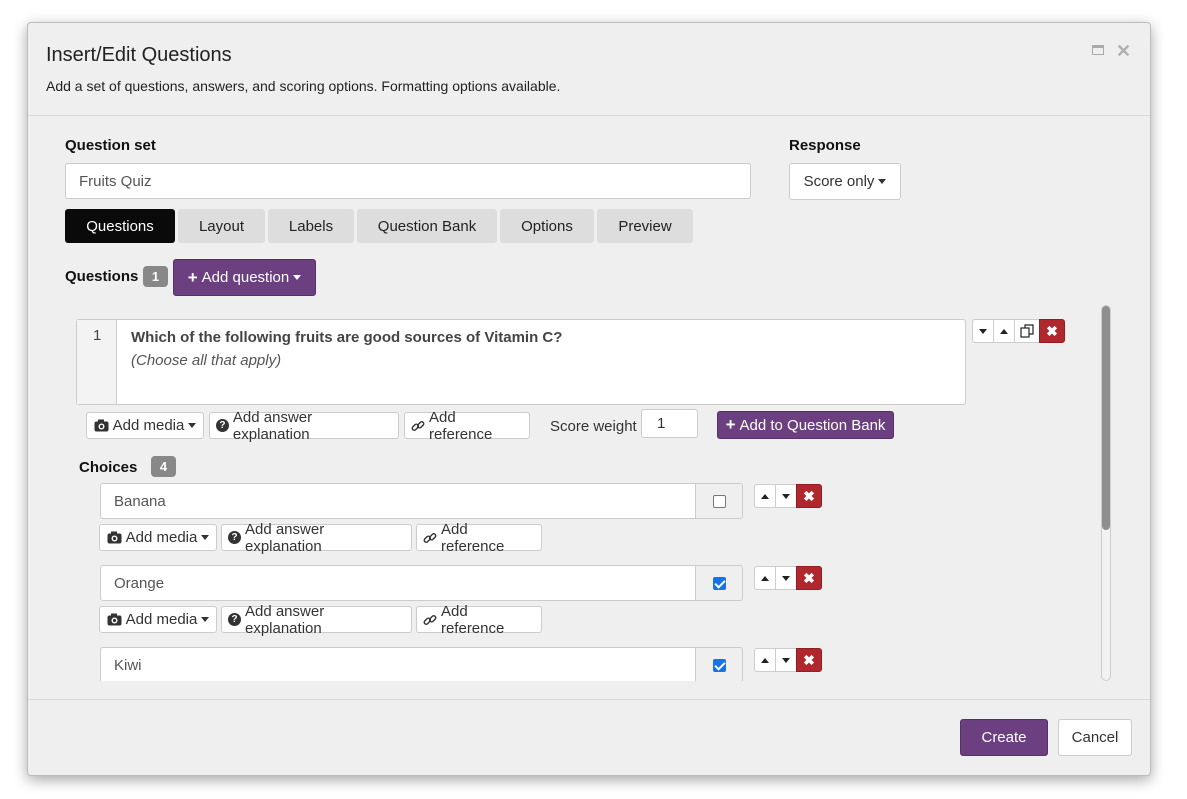  I want to click on scrollbar-thumb, so click(1106, 418).